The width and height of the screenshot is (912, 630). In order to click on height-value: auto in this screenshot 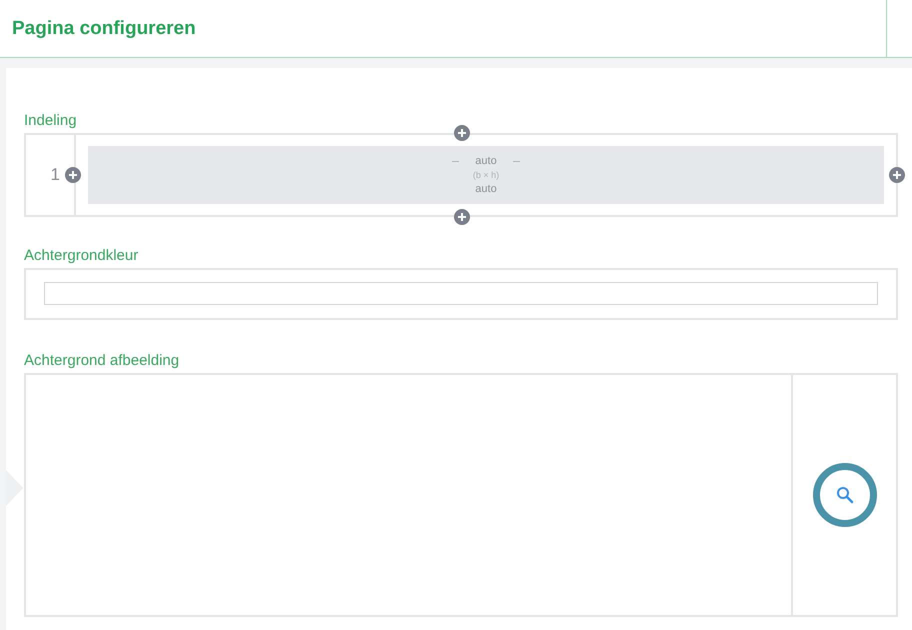, I will do `click(486, 189)`.